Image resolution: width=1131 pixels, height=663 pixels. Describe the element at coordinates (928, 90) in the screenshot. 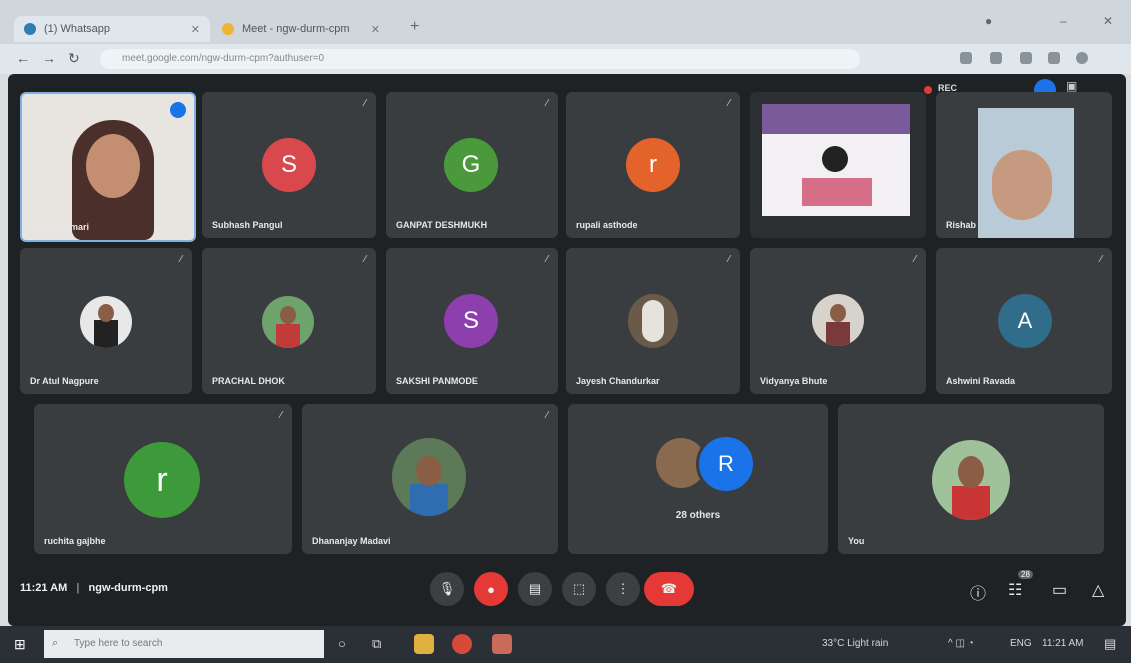

I see `recording-icon` at that location.